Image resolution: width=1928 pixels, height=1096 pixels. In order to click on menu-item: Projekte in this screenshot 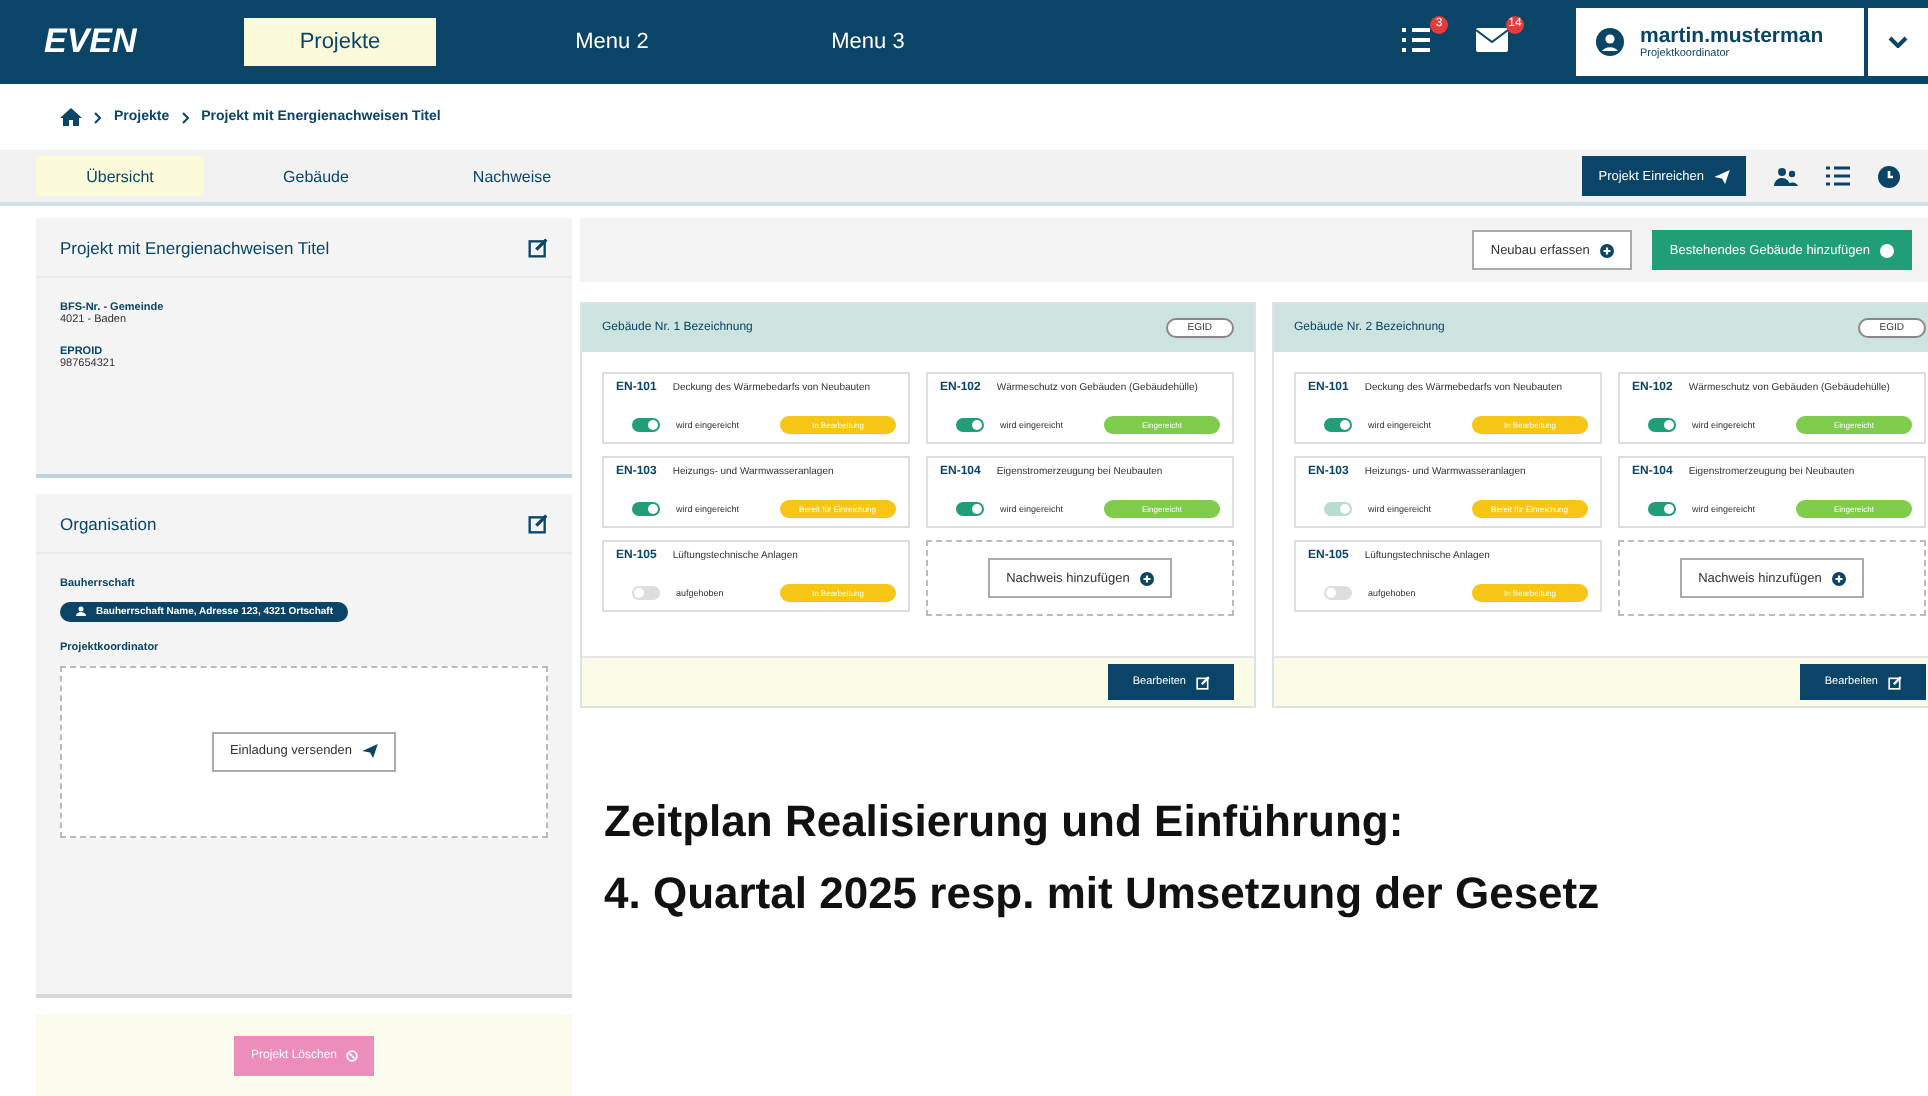, I will do `click(340, 42)`.